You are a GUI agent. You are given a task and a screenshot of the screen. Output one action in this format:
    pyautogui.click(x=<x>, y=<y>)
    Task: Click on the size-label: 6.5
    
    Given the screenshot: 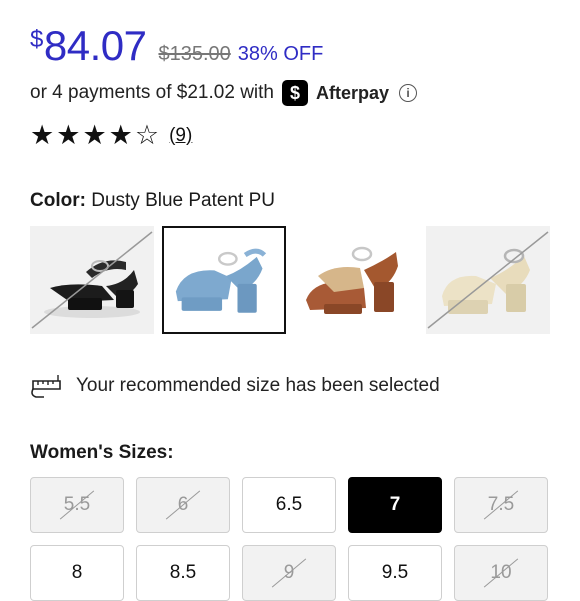 What is the action you would take?
    pyautogui.click(x=289, y=504)
    